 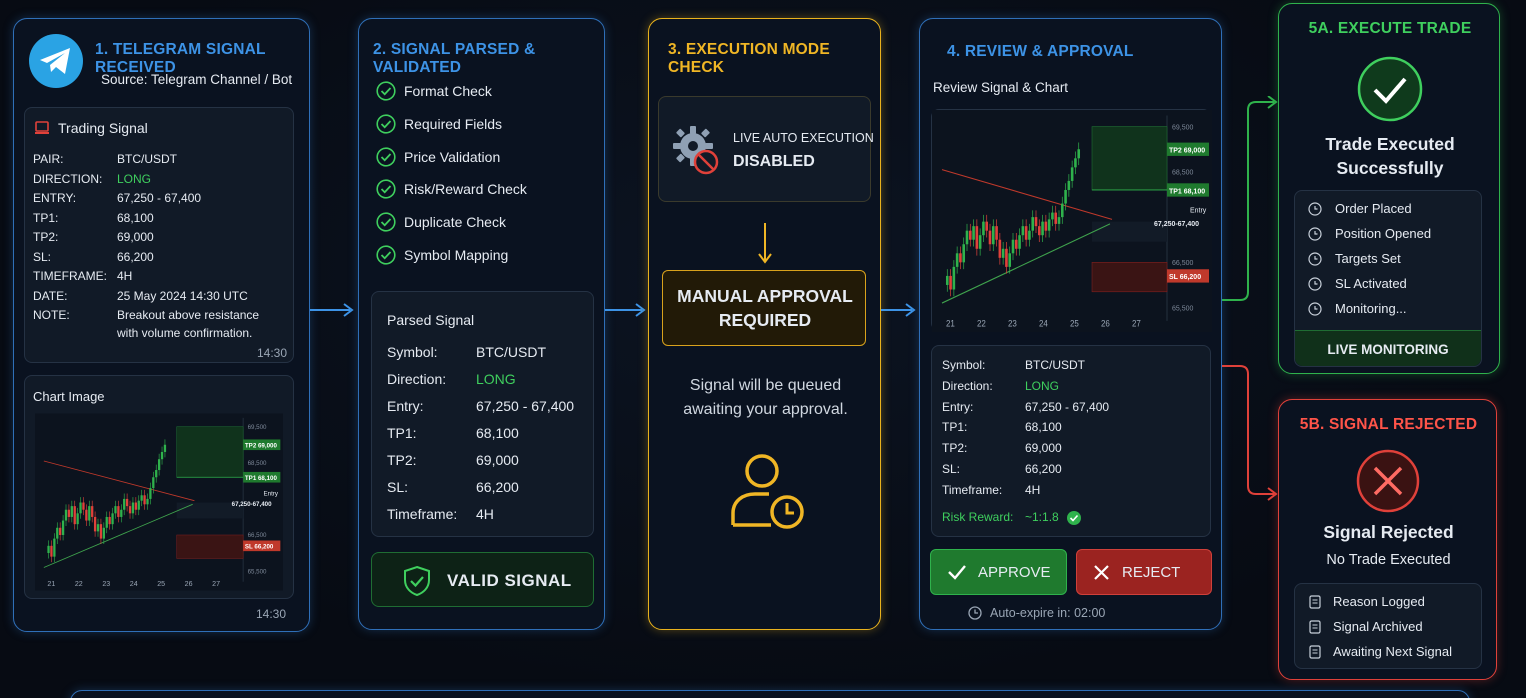 What do you see at coordinates (1390, 144) in the screenshot?
I see `trade-executed-line1: Trade Executed` at bounding box center [1390, 144].